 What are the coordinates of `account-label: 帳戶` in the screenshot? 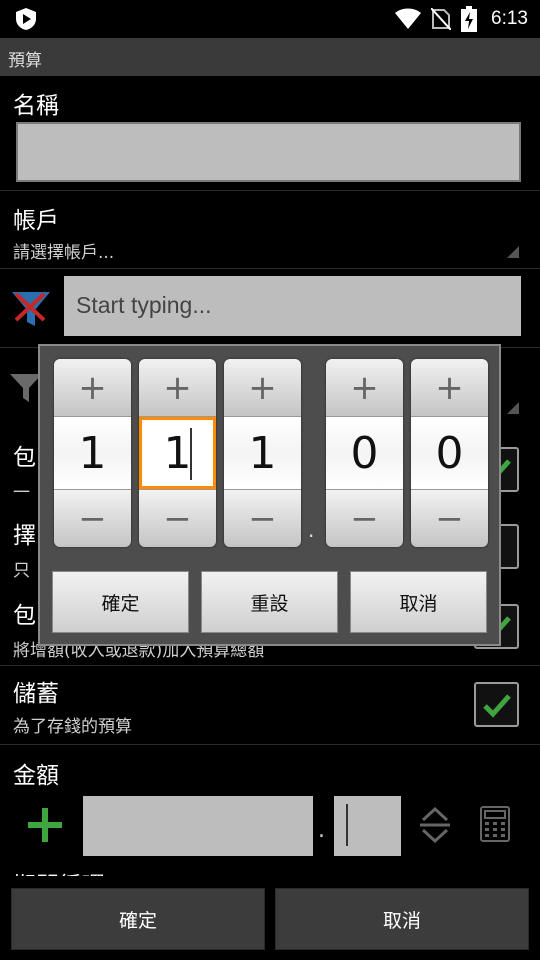 It's located at (36, 221).